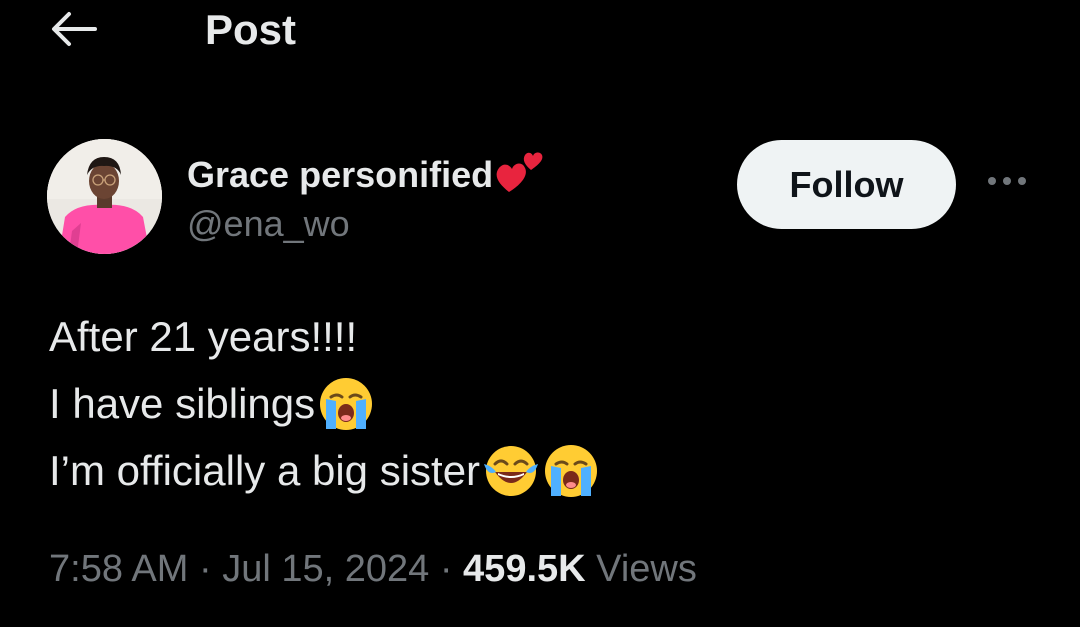 Image resolution: width=1080 pixels, height=627 pixels. What do you see at coordinates (268, 224) in the screenshot?
I see `handle: @ena_wo` at bounding box center [268, 224].